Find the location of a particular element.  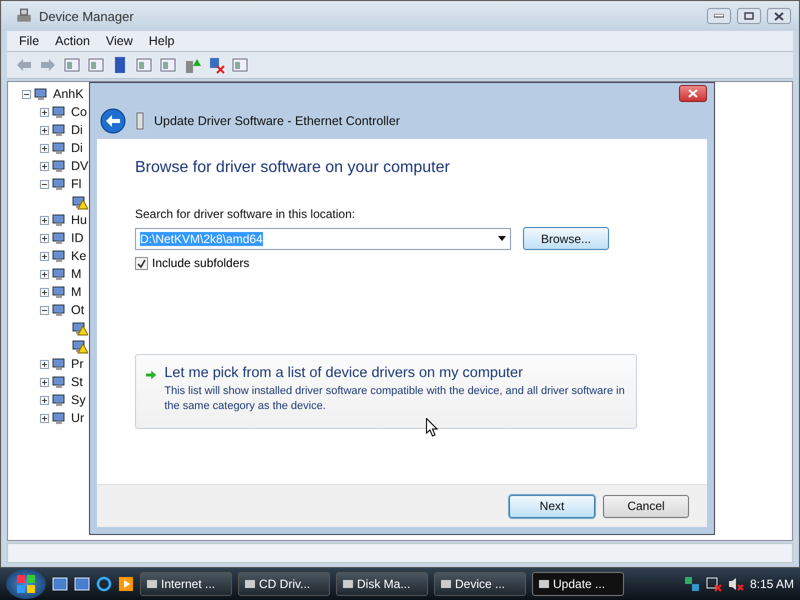

network-adapter-icon is located at coordinates (140, 121).